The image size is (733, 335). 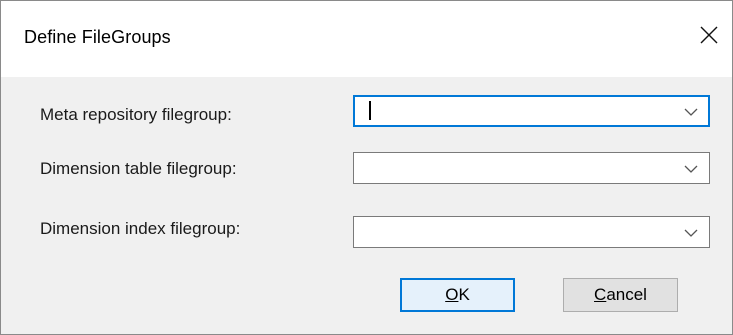 What do you see at coordinates (531, 168) in the screenshot?
I see `dimension-table-filegroup-combo` at bounding box center [531, 168].